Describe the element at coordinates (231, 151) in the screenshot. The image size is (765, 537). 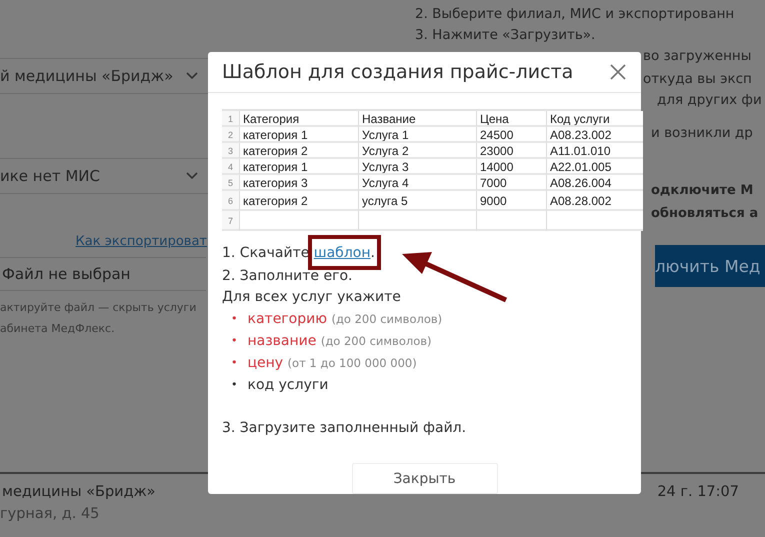
I see `row-number: 3` at that location.